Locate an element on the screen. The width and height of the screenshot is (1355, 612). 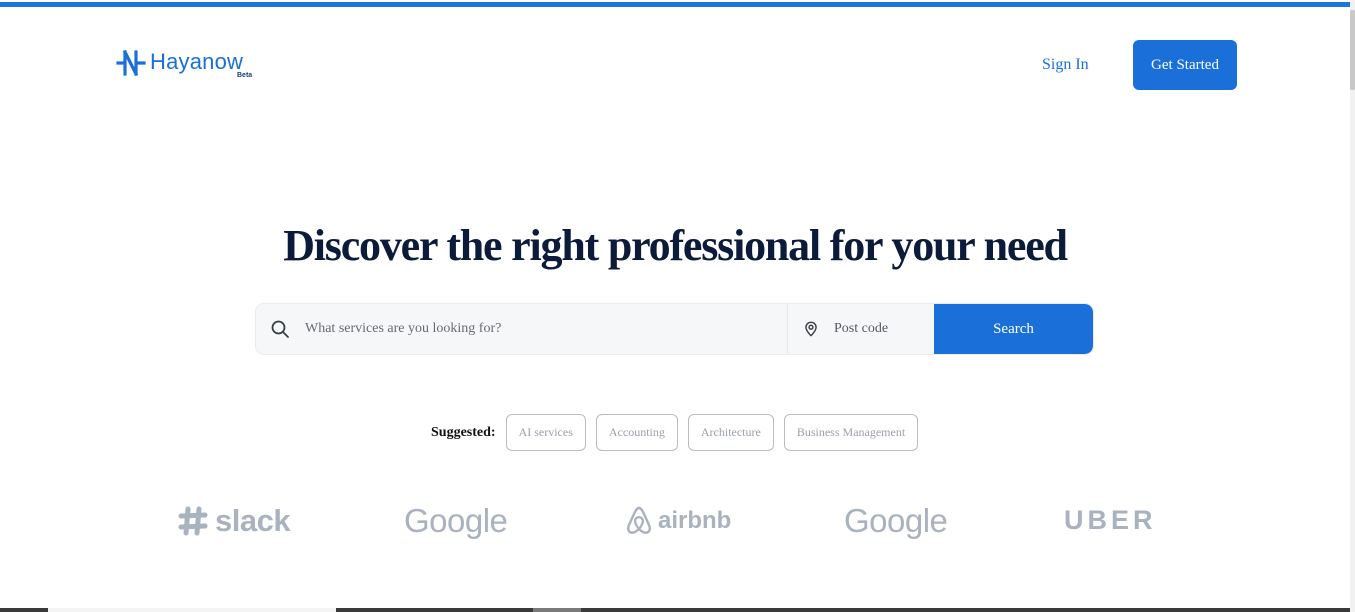
airbnb-logo: airbnb is located at coordinates (677, 520).